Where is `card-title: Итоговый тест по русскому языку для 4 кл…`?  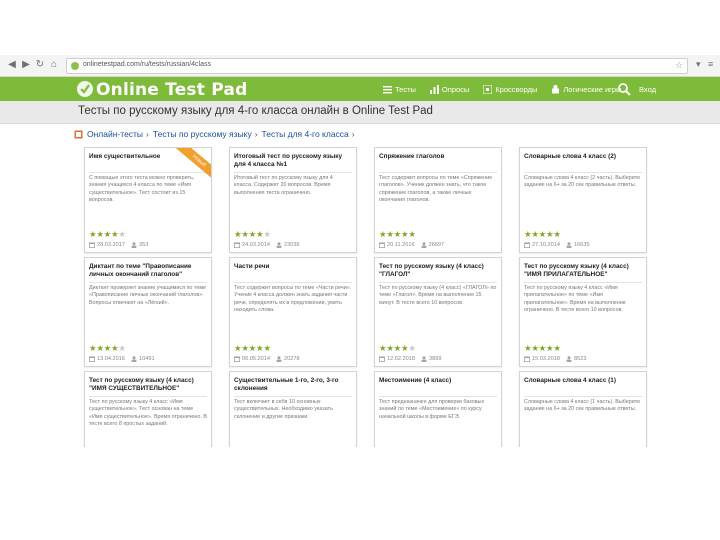
card-title: Итоговый тест по русскому языку для 4 кл… is located at coordinates (293, 161).